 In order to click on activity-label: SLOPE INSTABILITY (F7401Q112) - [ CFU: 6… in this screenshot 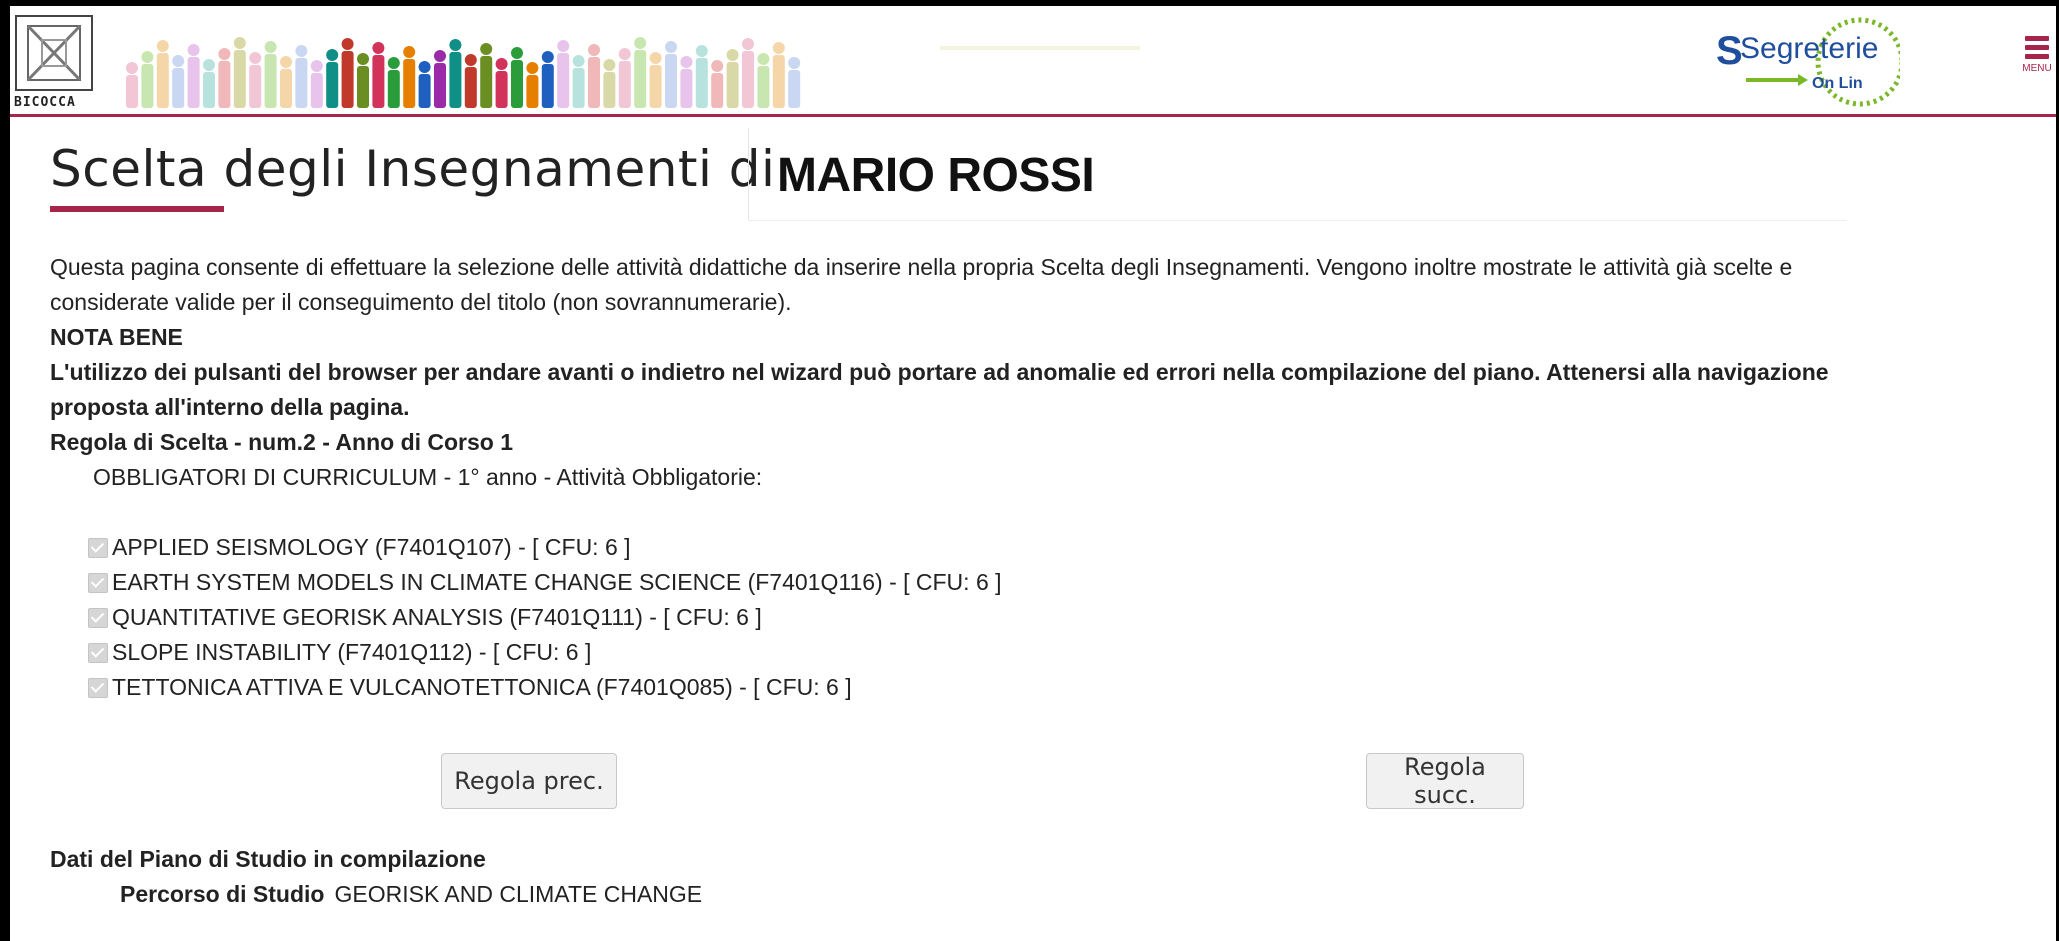, I will do `click(352, 652)`.